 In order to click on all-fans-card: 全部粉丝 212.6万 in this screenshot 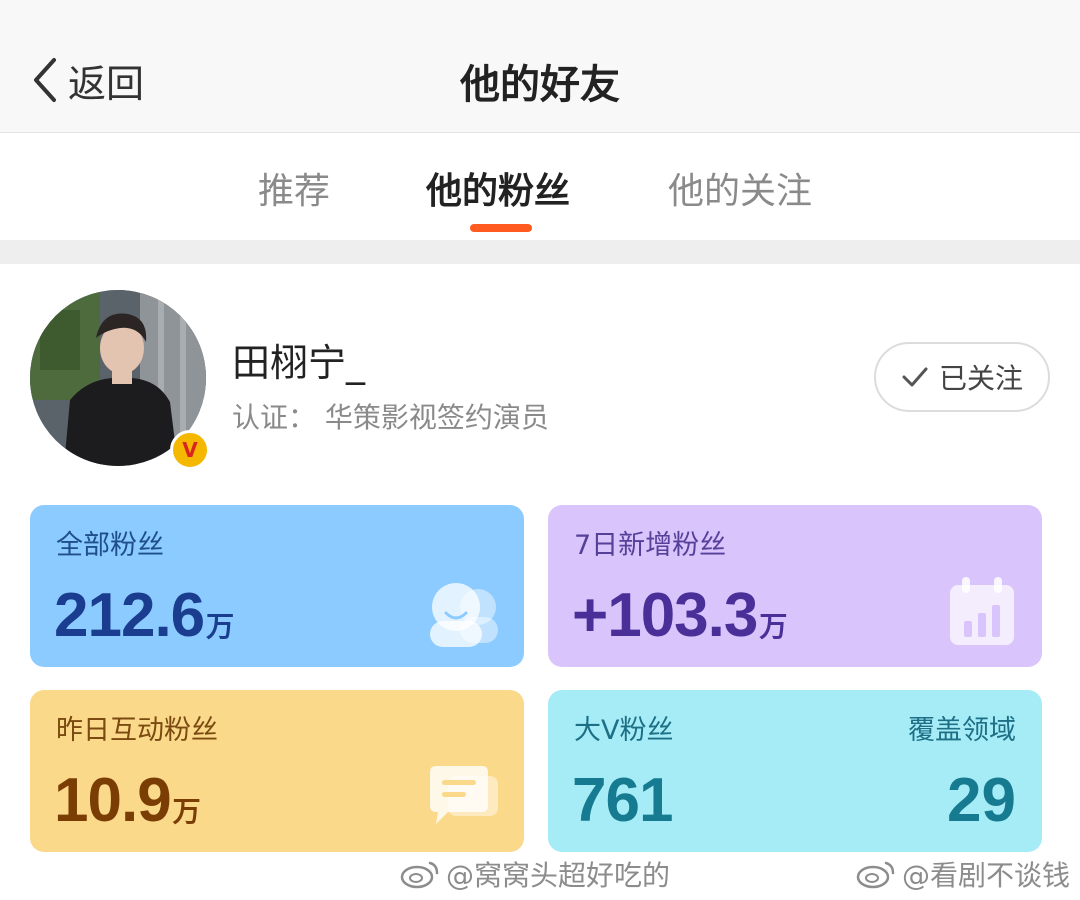, I will do `click(277, 586)`.